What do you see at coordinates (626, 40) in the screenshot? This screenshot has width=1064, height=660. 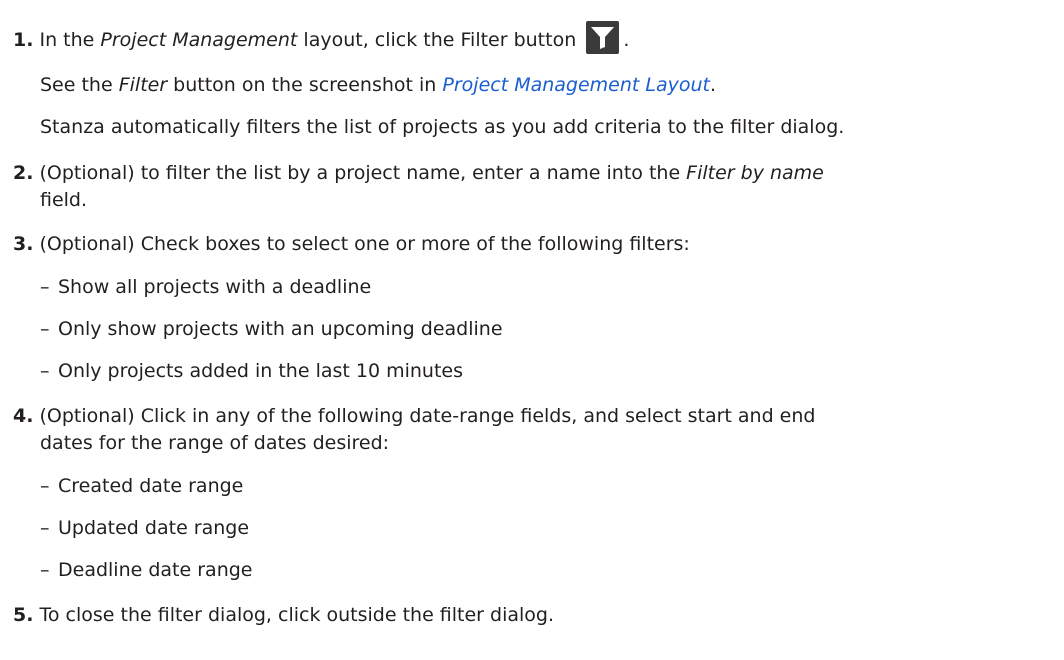 I see `step-text-end: .` at bounding box center [626, 40].